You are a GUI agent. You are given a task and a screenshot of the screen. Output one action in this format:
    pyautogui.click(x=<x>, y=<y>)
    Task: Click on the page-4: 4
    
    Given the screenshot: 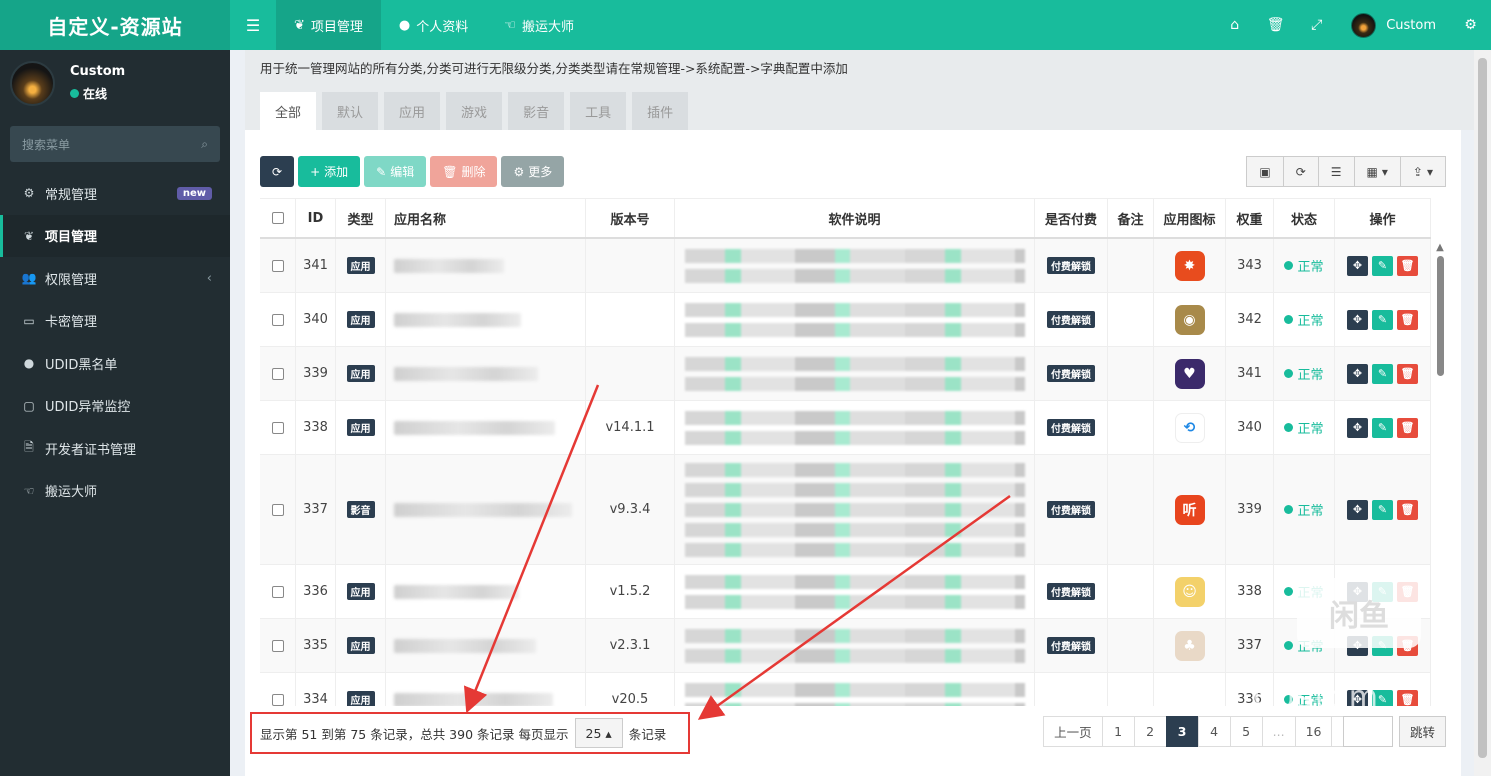 What is the action you would take?
    pyautogui.click(x=1214, y=731)
    